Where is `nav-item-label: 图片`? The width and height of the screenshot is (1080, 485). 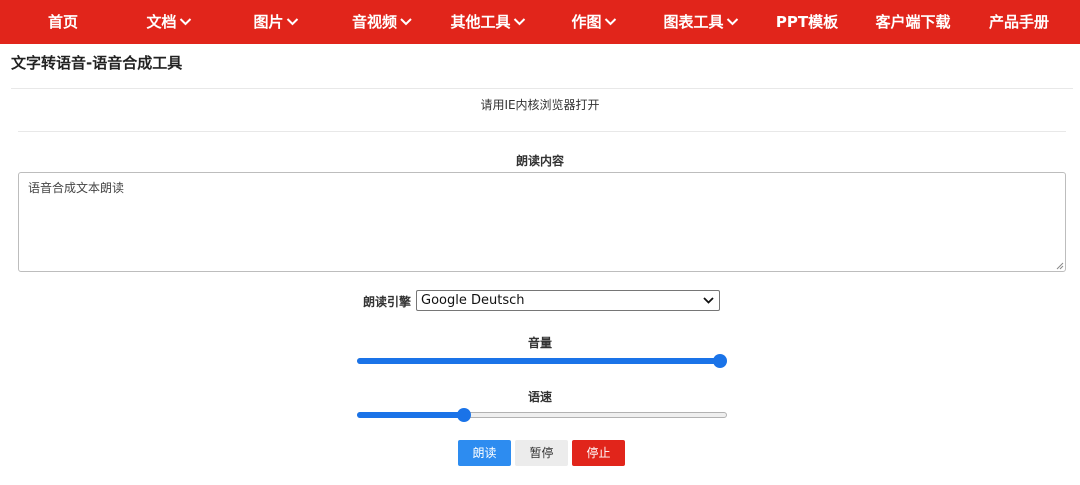 nav-item-label: 图片 is located at coordinates (268, 22).